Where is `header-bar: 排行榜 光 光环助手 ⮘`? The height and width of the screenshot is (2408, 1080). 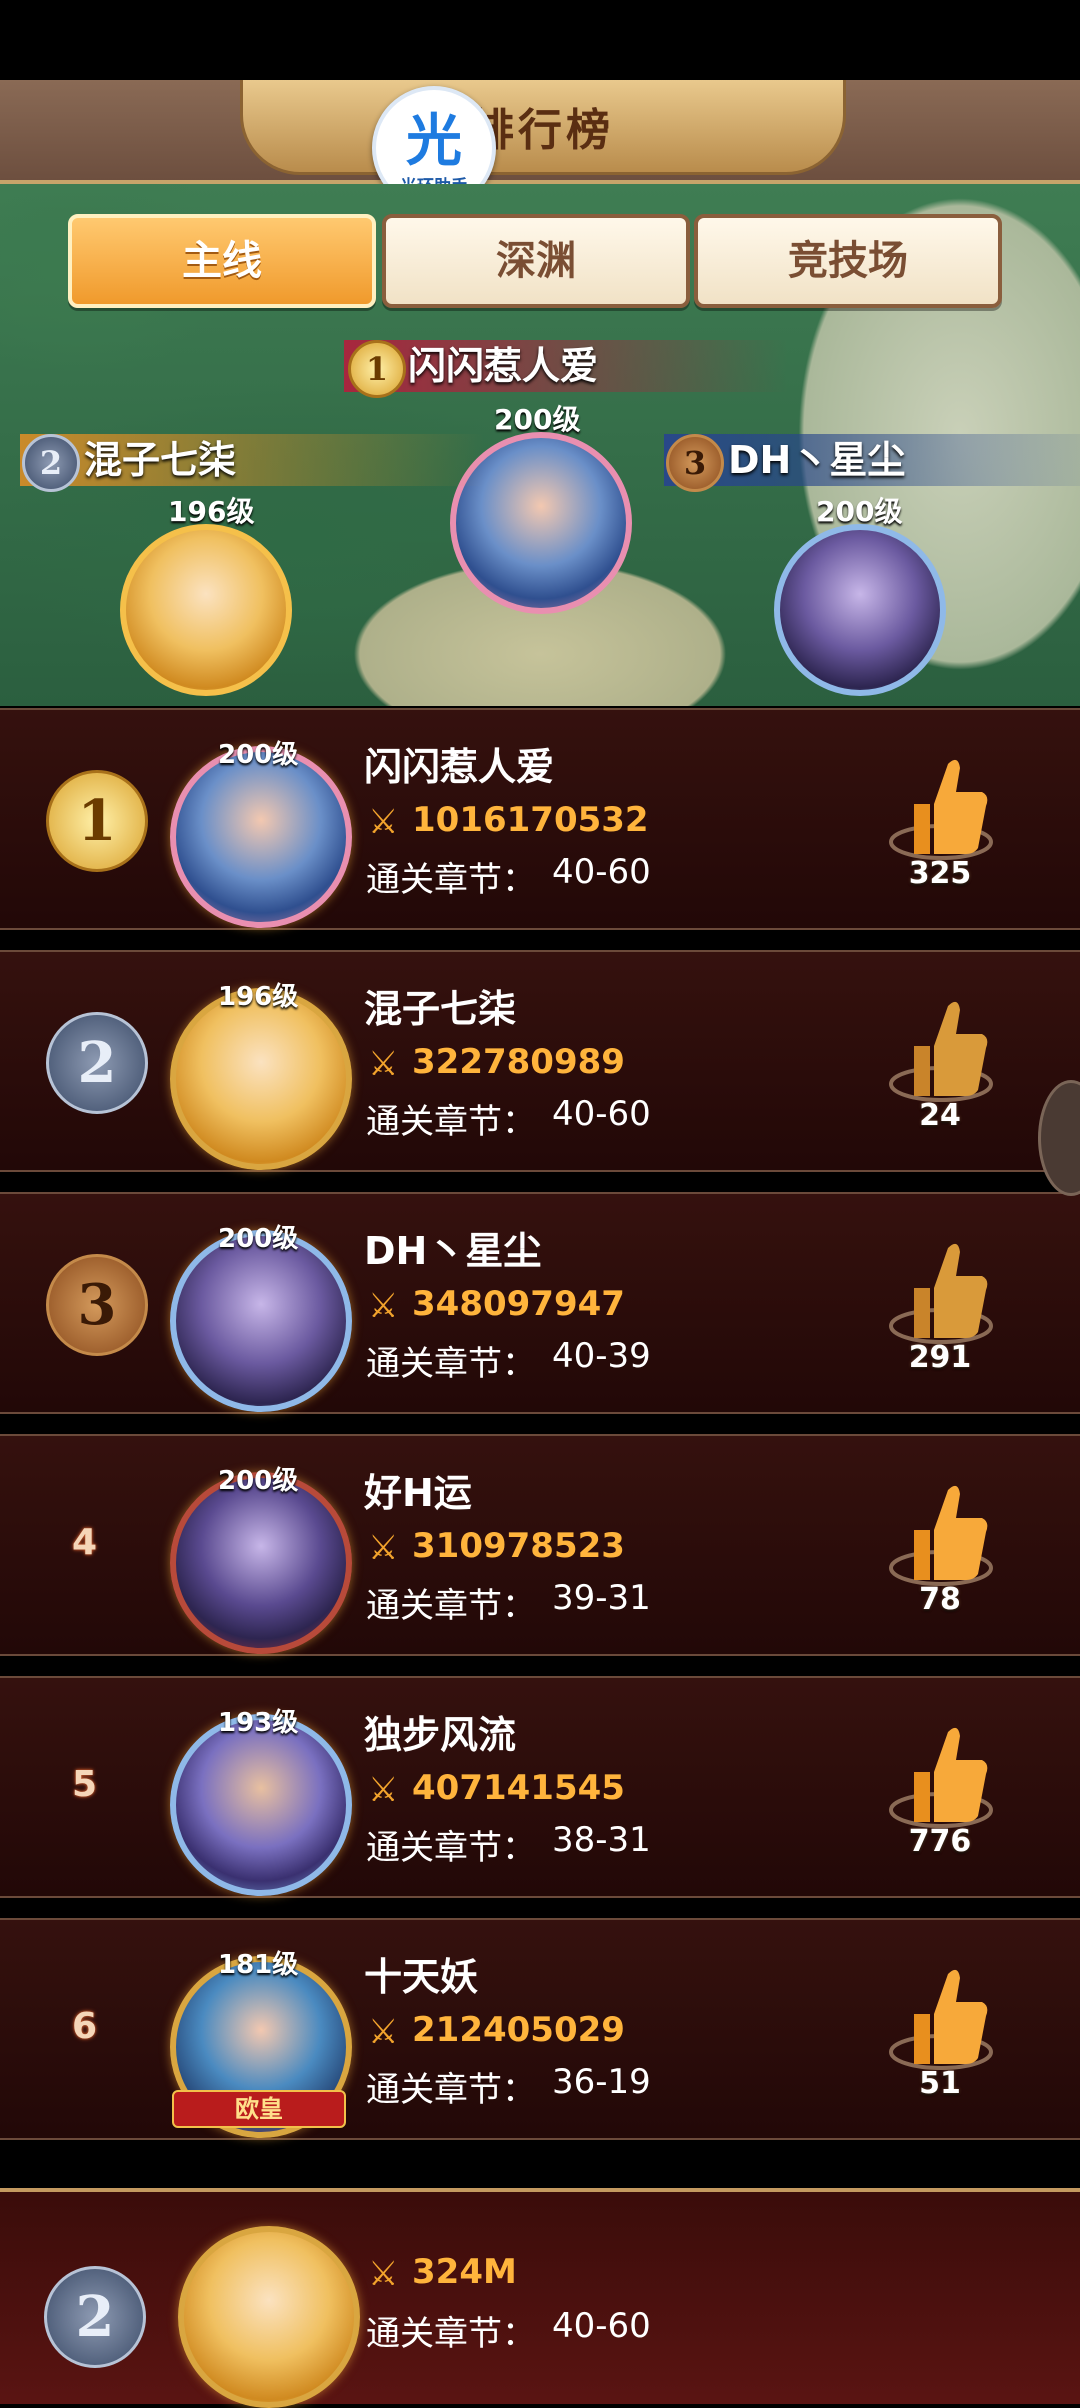 header-bar: 排行榜 光 光环助手 ⮘ is located at coordinates (540, 161).